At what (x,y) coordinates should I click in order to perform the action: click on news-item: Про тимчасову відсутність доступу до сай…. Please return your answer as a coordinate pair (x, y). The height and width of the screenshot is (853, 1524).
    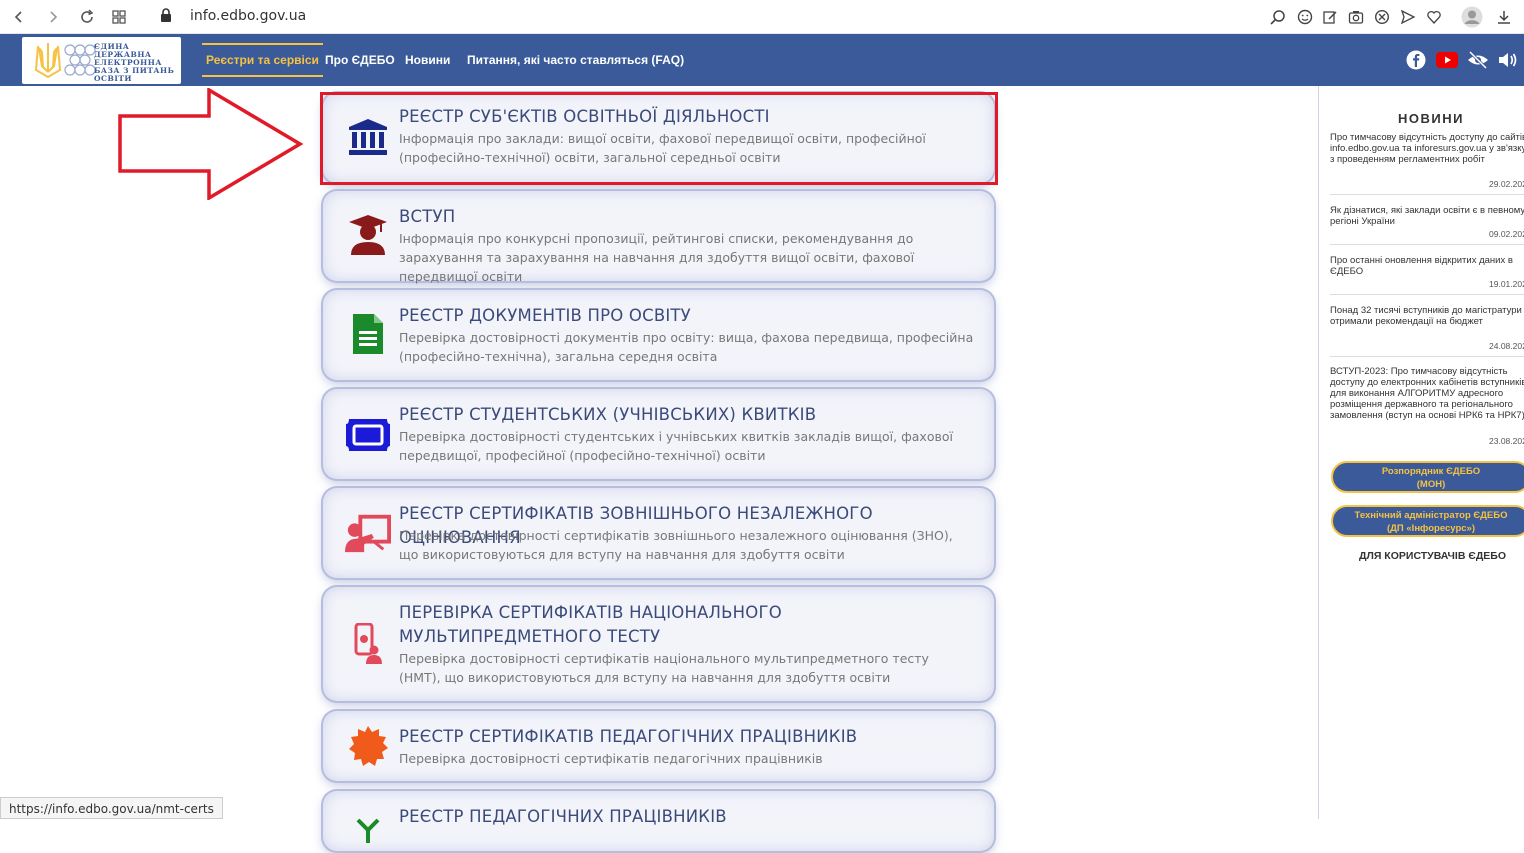
    Looking at the image, I should click on (1427, 148).